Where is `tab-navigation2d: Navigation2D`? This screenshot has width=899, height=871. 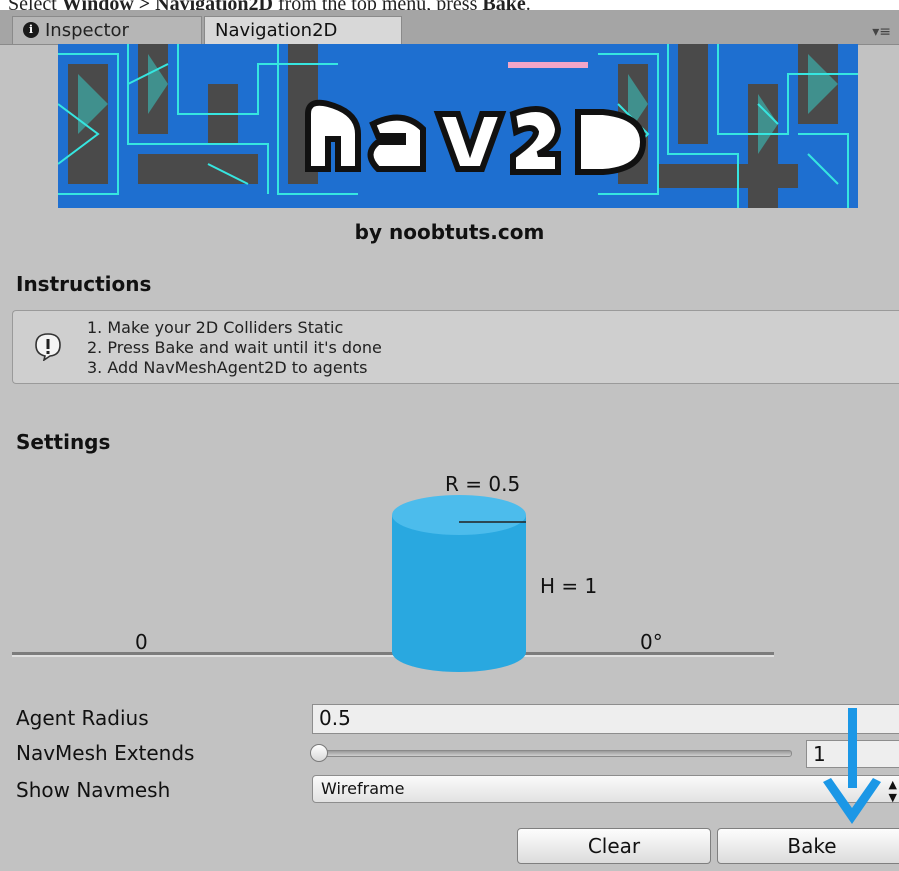 tab-navigation2d: Navigation2D is located at coordinates (303, 30).